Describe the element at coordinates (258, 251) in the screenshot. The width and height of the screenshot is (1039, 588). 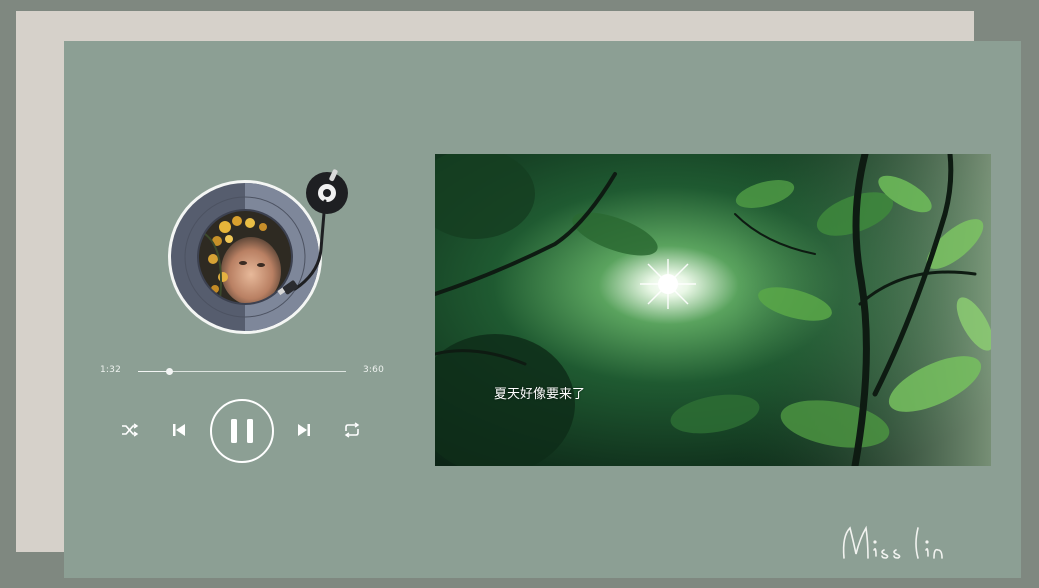
I see `vinyl-record` at that location.